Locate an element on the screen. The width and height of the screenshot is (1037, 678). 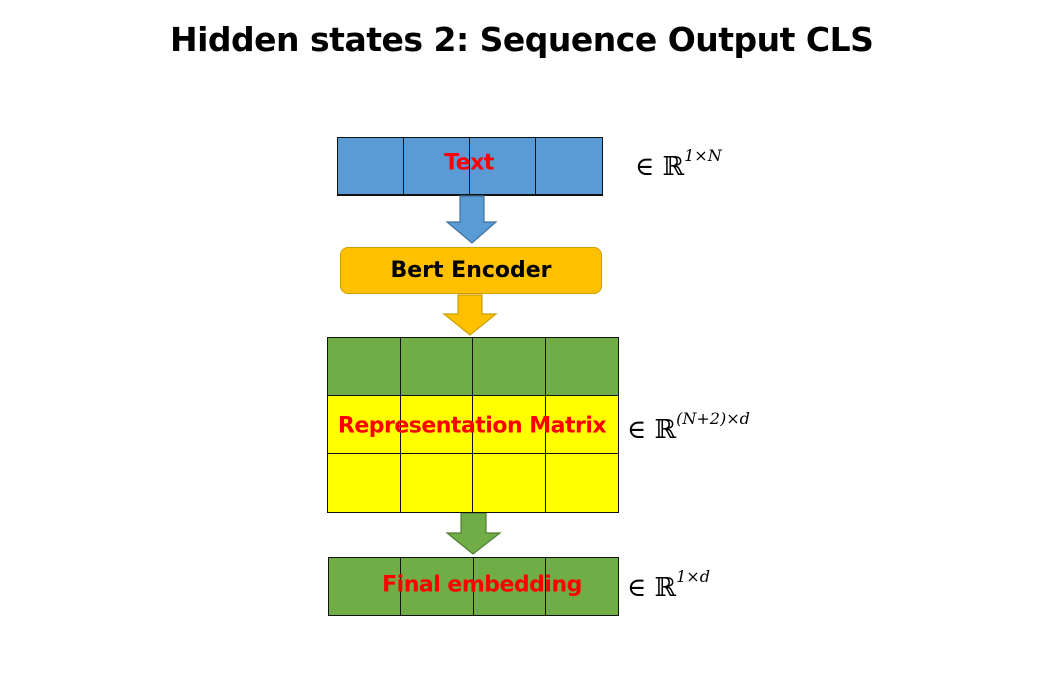
final-embedding-label: Final embedding is located at coordinates (482, 585).